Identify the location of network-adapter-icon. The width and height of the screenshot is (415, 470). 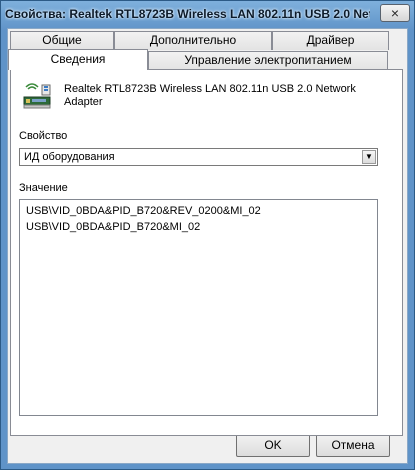
(37, 96).